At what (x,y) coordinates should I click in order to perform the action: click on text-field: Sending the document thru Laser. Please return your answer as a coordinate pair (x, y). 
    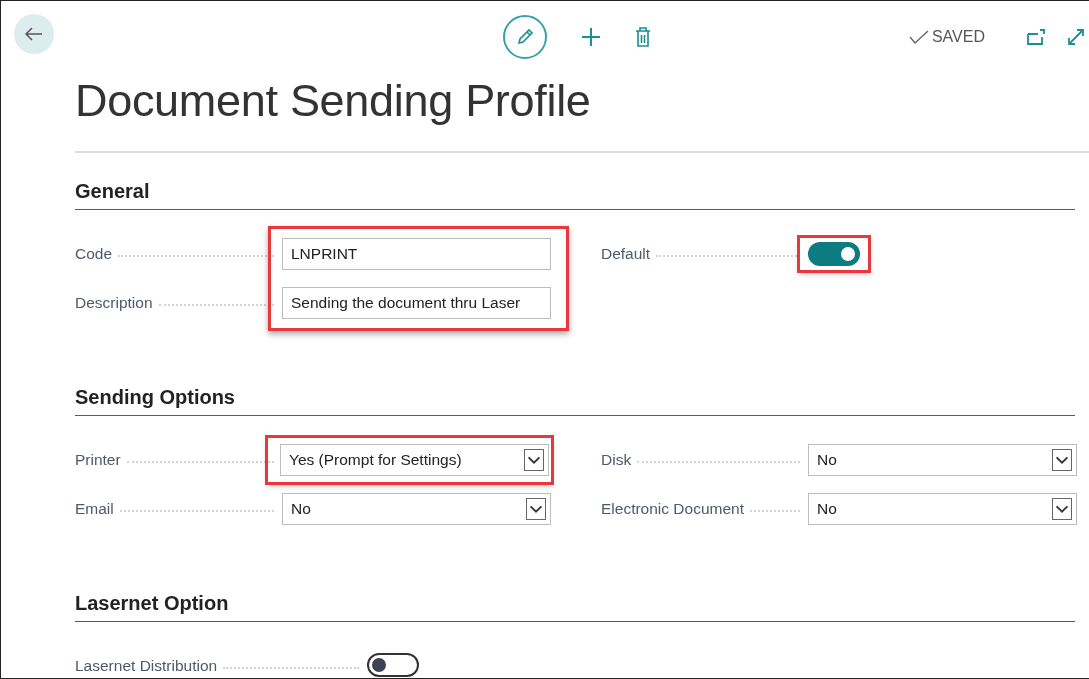
    Looking at the image, I should click on (416, 303).